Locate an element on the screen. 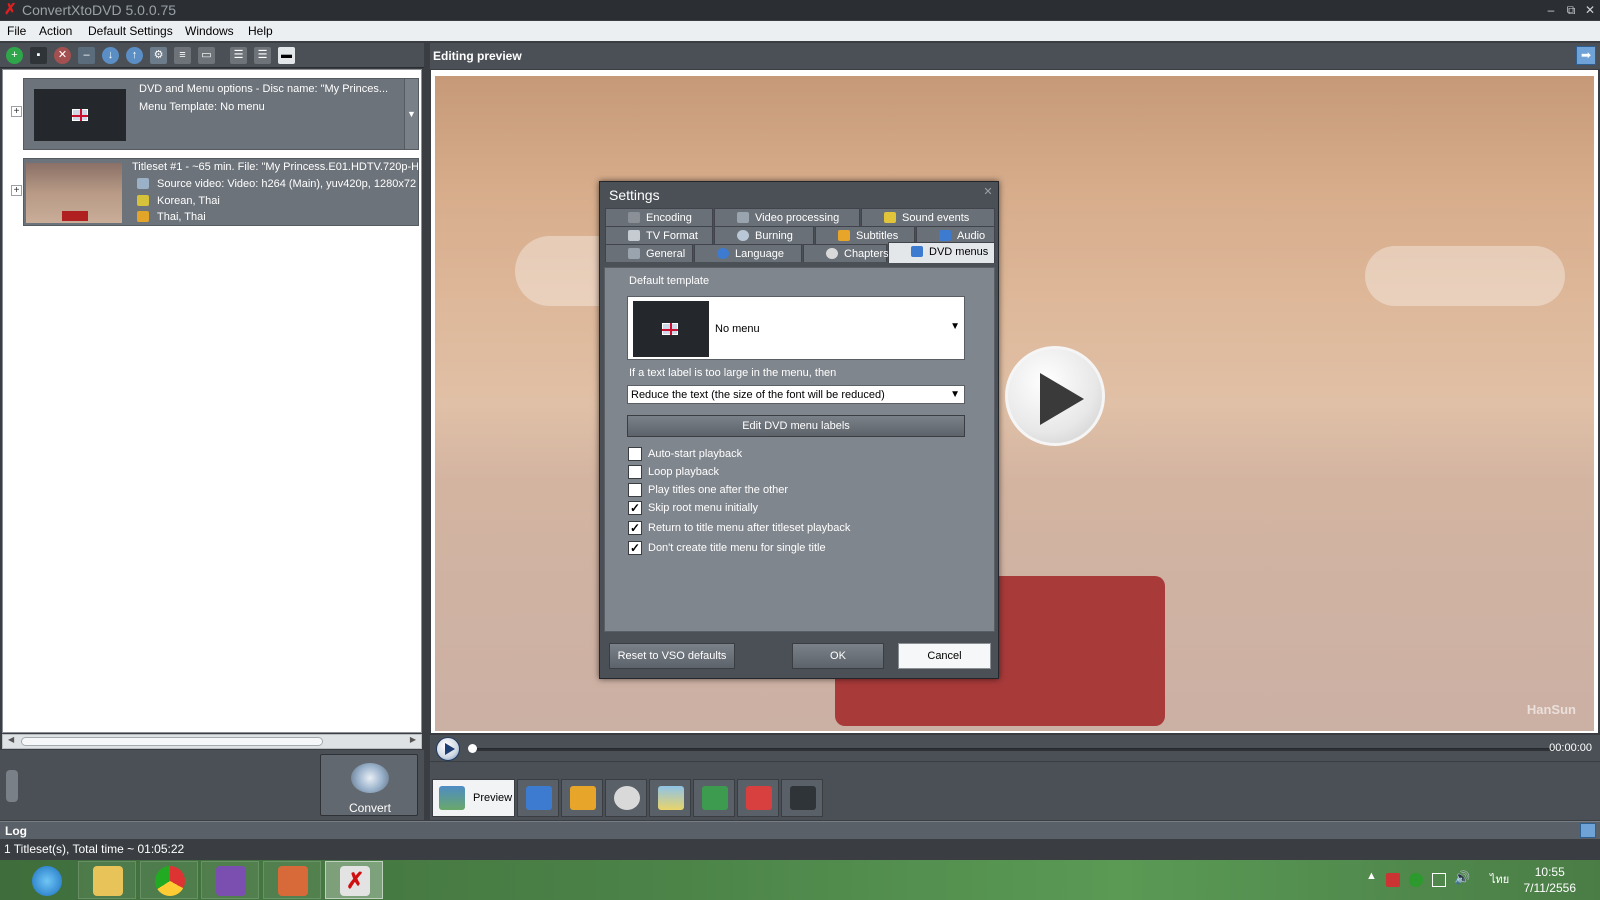 This screenshot has height=900, width=1600. tab-resize is located at coordinates (714, 798).